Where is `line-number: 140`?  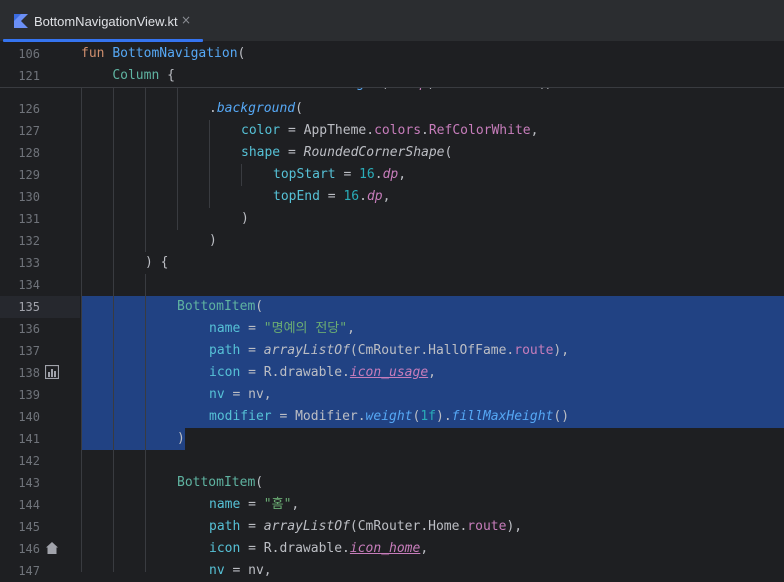
line-number: 140 is located at coordinates (29, 417).